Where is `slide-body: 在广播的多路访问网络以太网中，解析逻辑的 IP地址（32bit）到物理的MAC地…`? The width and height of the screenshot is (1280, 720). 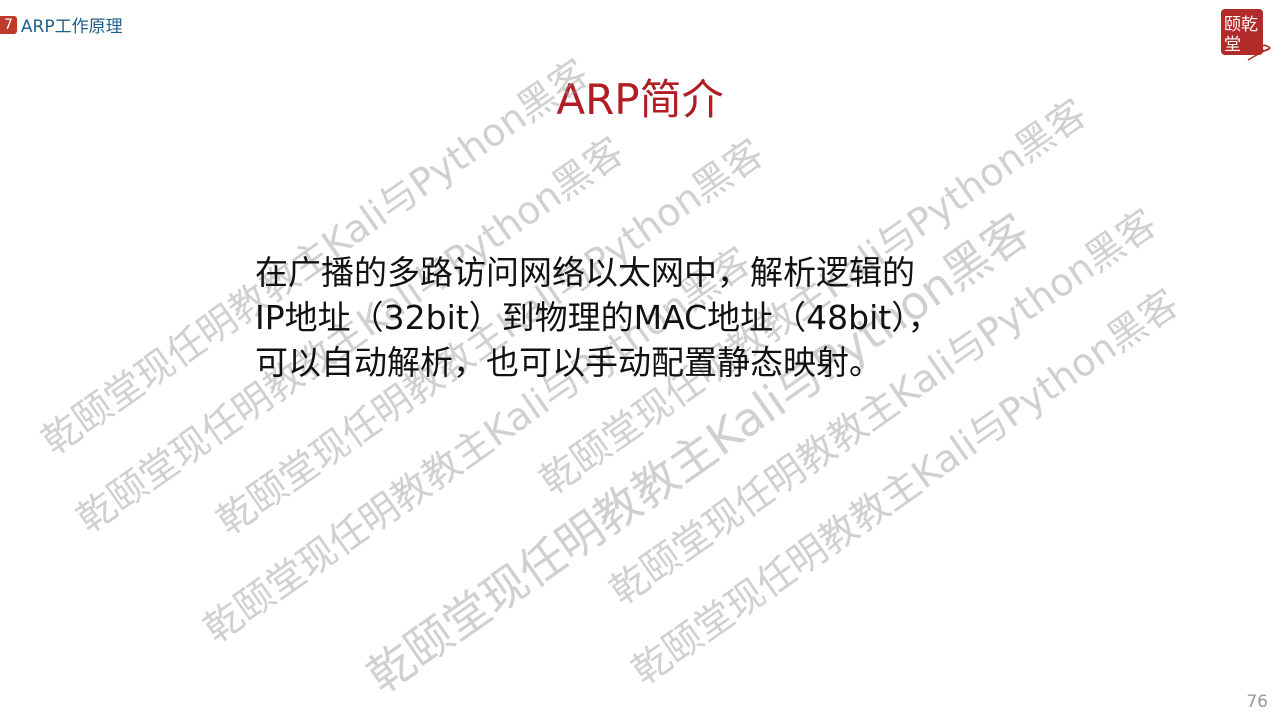 slide-body: 在广播的多路访问网络以太网中，解析逻辑的 IP地址（32bit）到物理的MAC地… is located at coordinates (598, 317).